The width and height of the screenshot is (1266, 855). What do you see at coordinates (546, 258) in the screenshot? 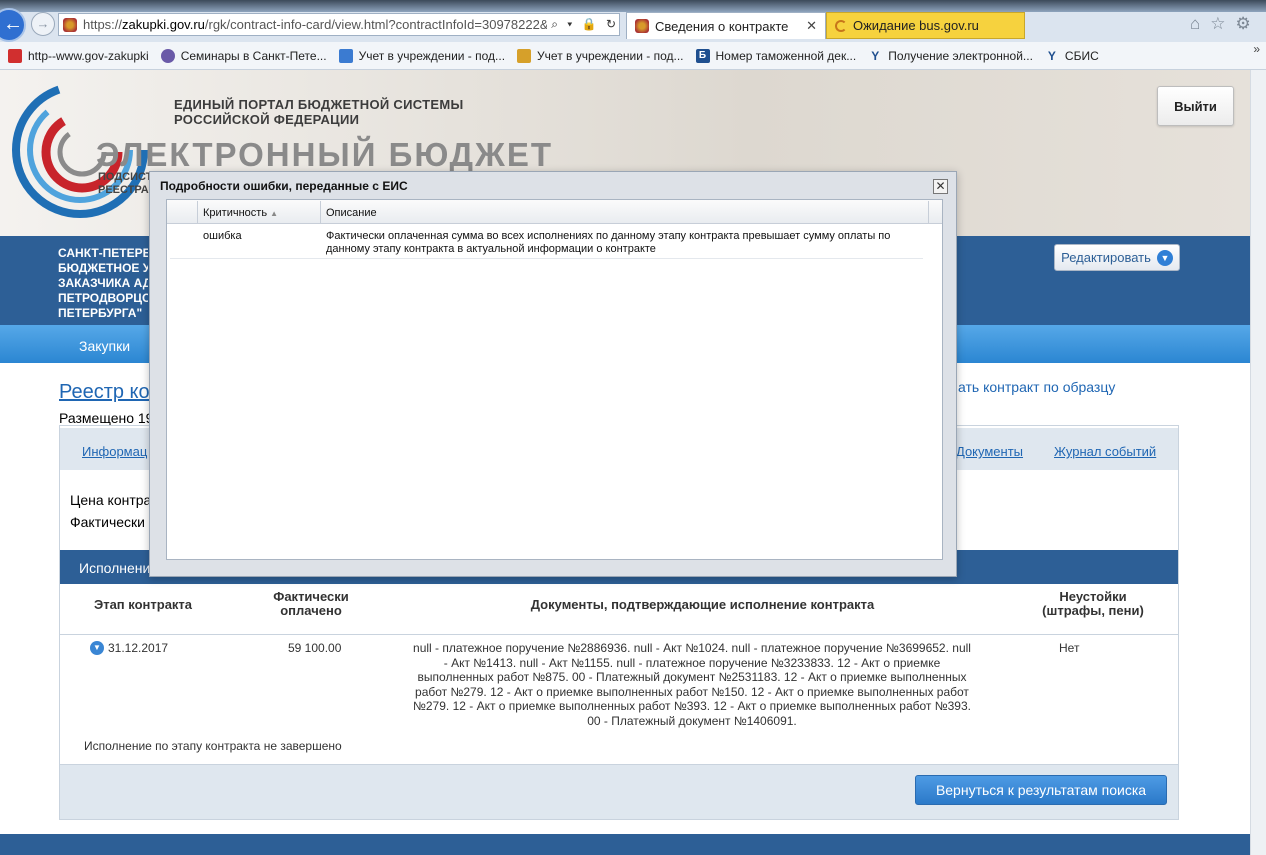
I see `grid-row-divider` at bounding box center [546, 258].